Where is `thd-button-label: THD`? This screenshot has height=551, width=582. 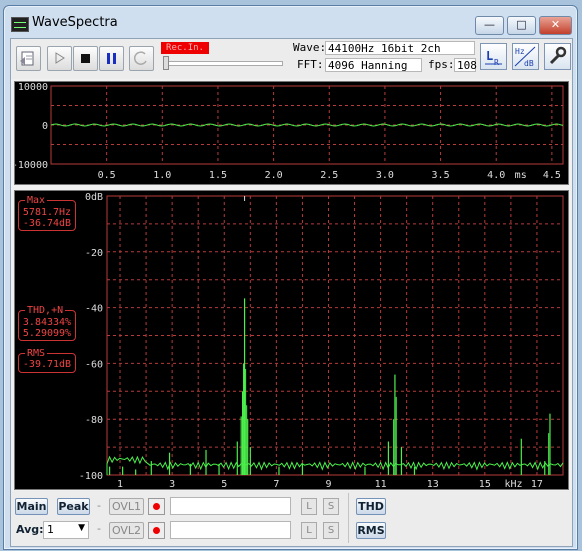
thd-button-label: THD is located at coordinates (371, 506).